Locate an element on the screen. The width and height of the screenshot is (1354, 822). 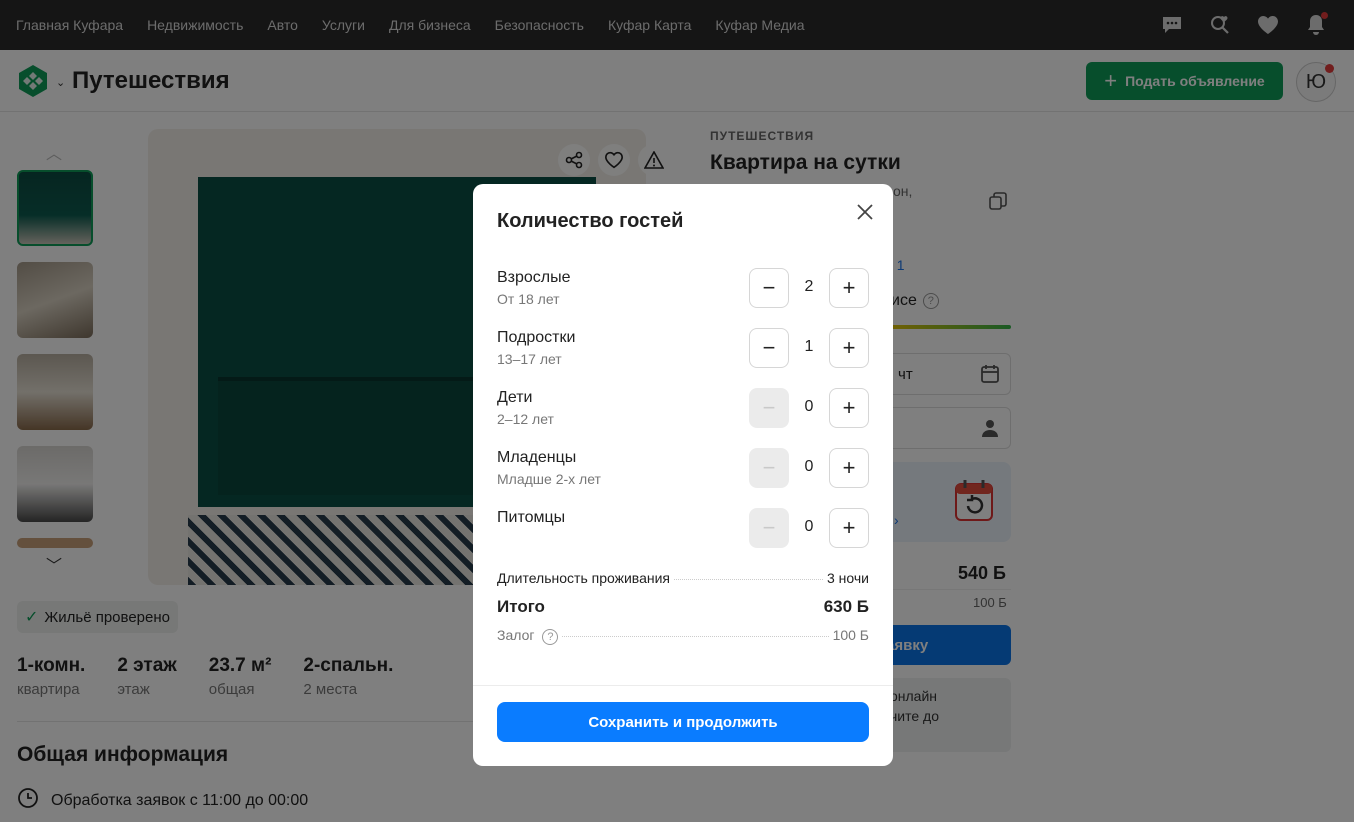
guest-row-adults: Взрослые От 18 лет − 2 + is located at coordinates (683, 288).